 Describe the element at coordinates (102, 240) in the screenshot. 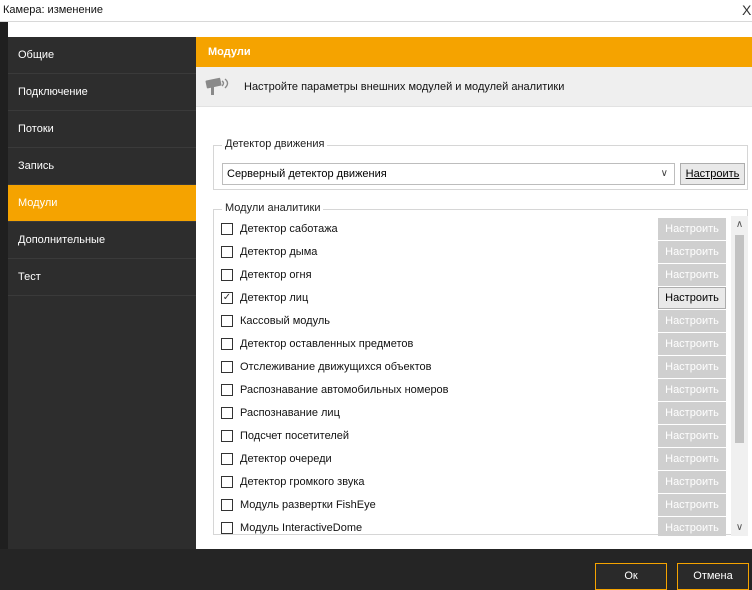

I see `sidebar-item-additional: Дополнительные` at that location.